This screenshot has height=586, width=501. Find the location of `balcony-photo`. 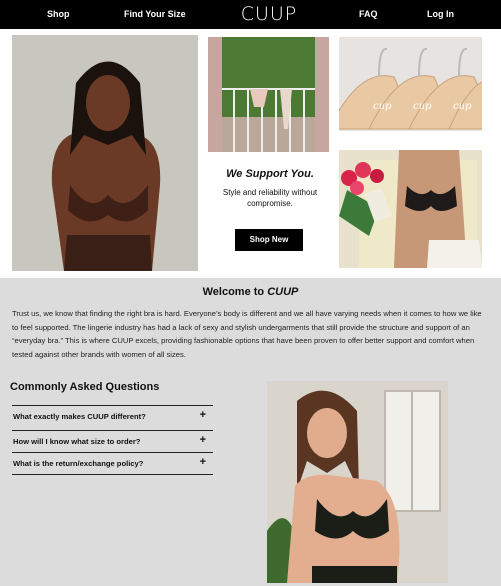

balcony-photo is located at coordinates (268, 94).